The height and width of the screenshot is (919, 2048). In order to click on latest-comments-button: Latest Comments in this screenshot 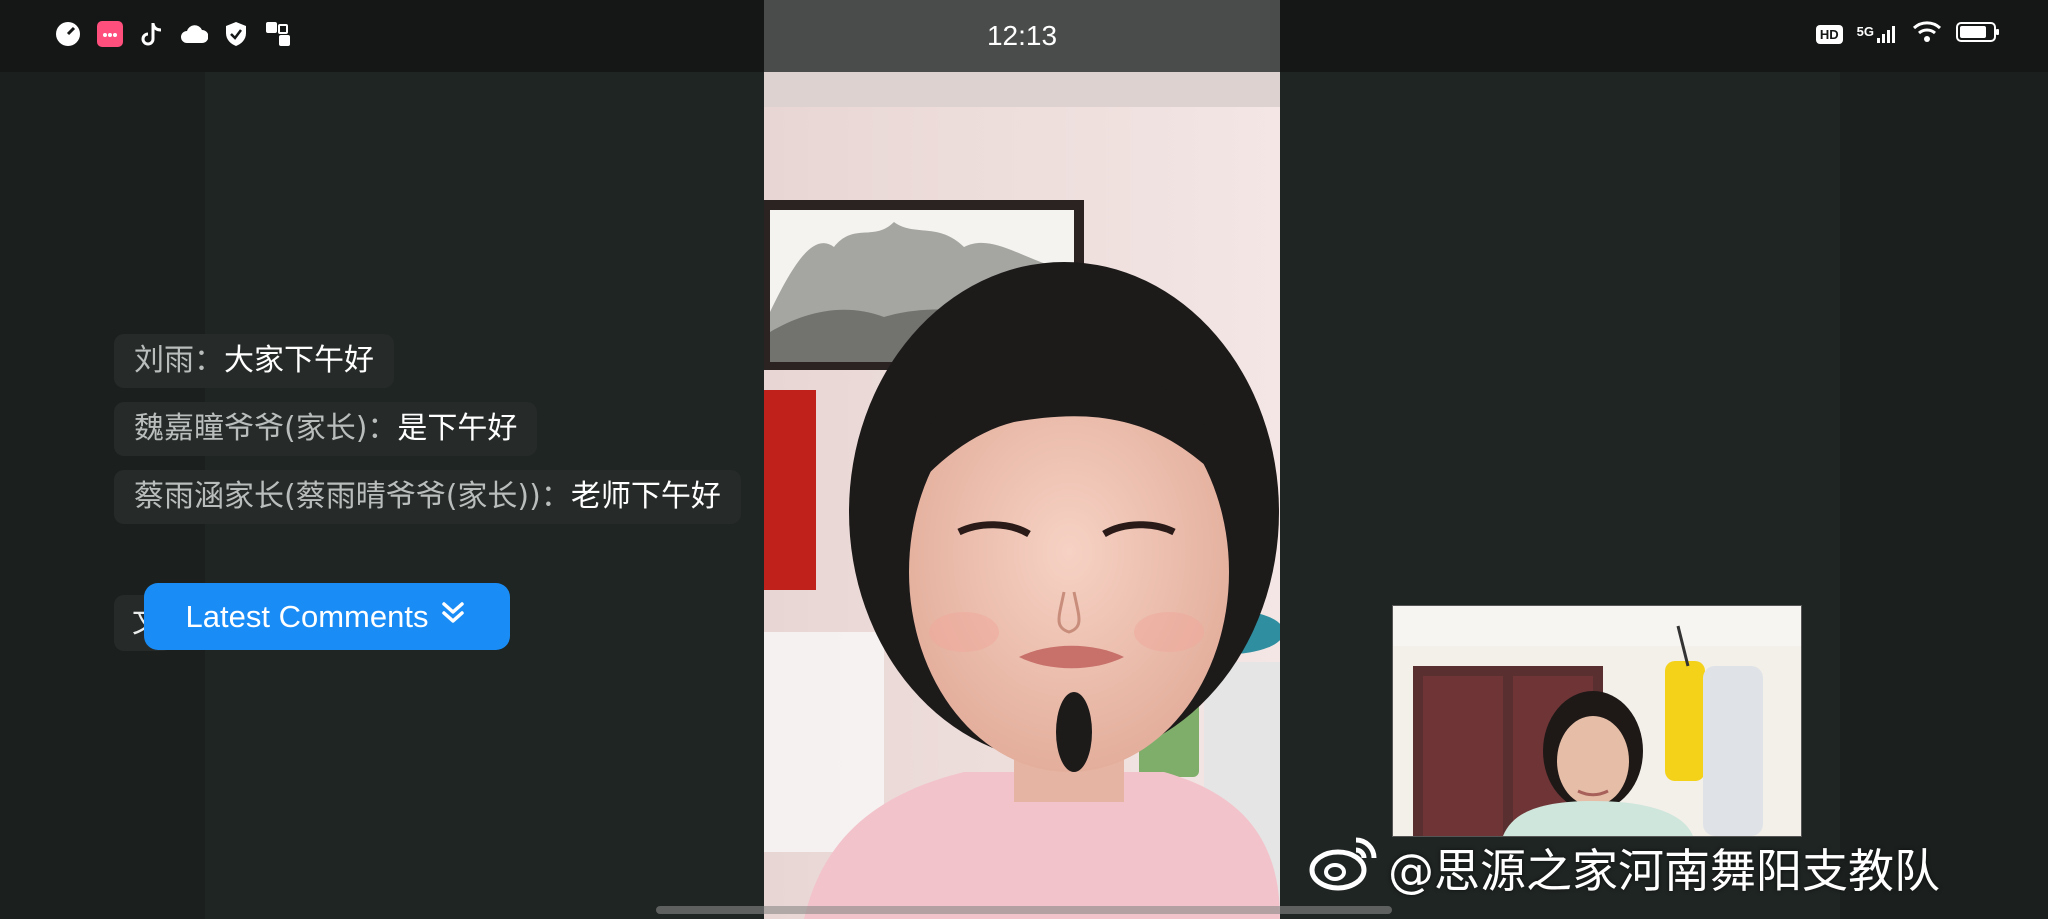, I will do `click(327, 616)`.